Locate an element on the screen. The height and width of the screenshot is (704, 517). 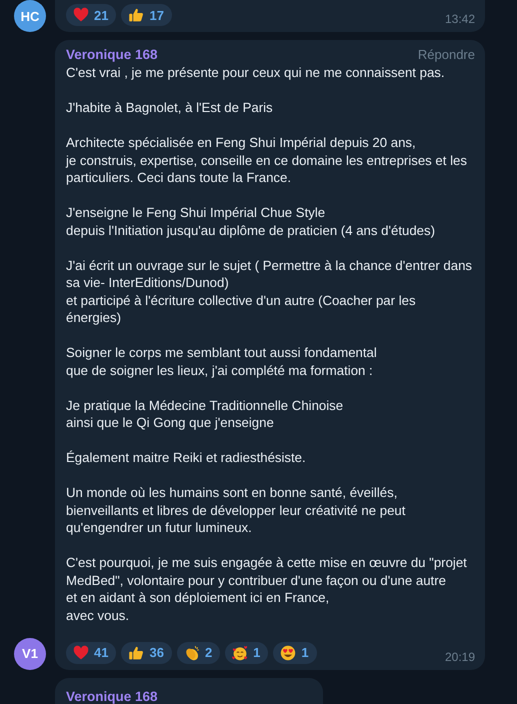
smiling-face-with-hearts-icon is located at coordinates (240, 652).